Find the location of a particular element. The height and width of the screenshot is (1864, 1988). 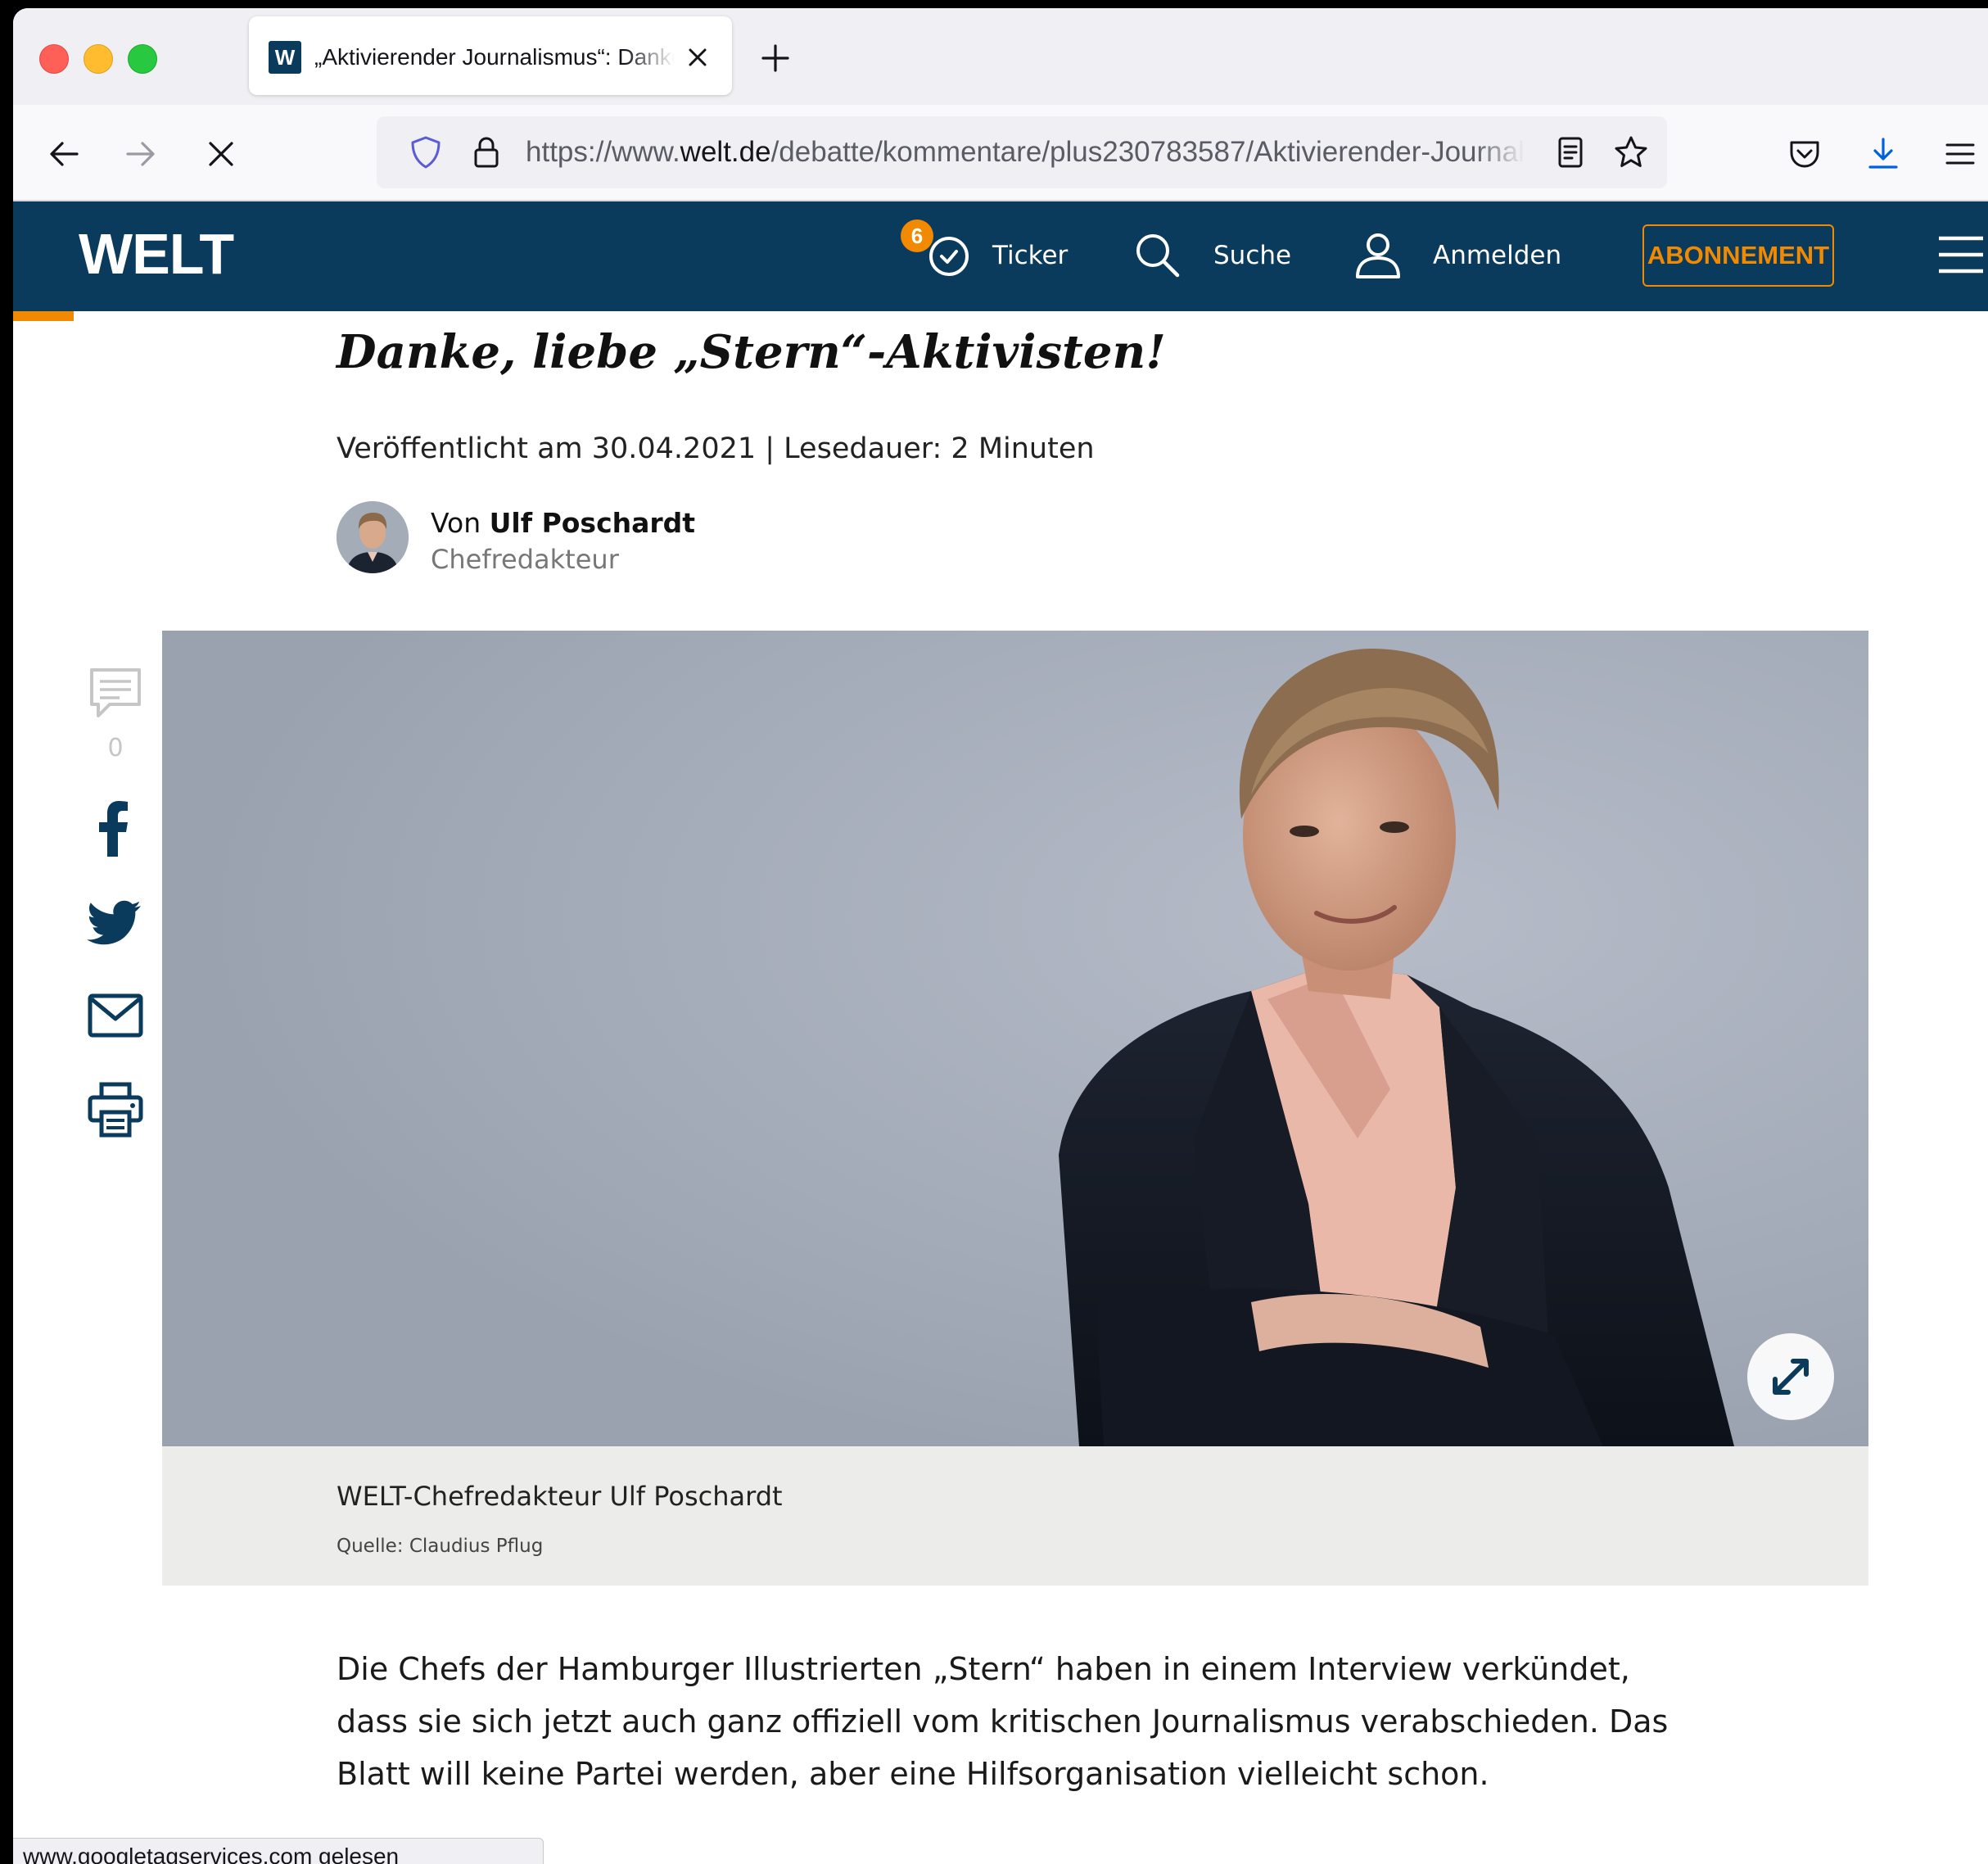

expand-arrows-icon is located at coordinates (1791, 1377).